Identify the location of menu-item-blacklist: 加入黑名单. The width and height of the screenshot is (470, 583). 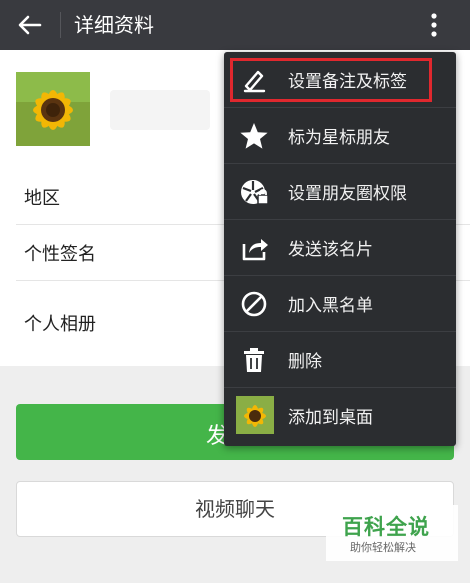
(340, 304).